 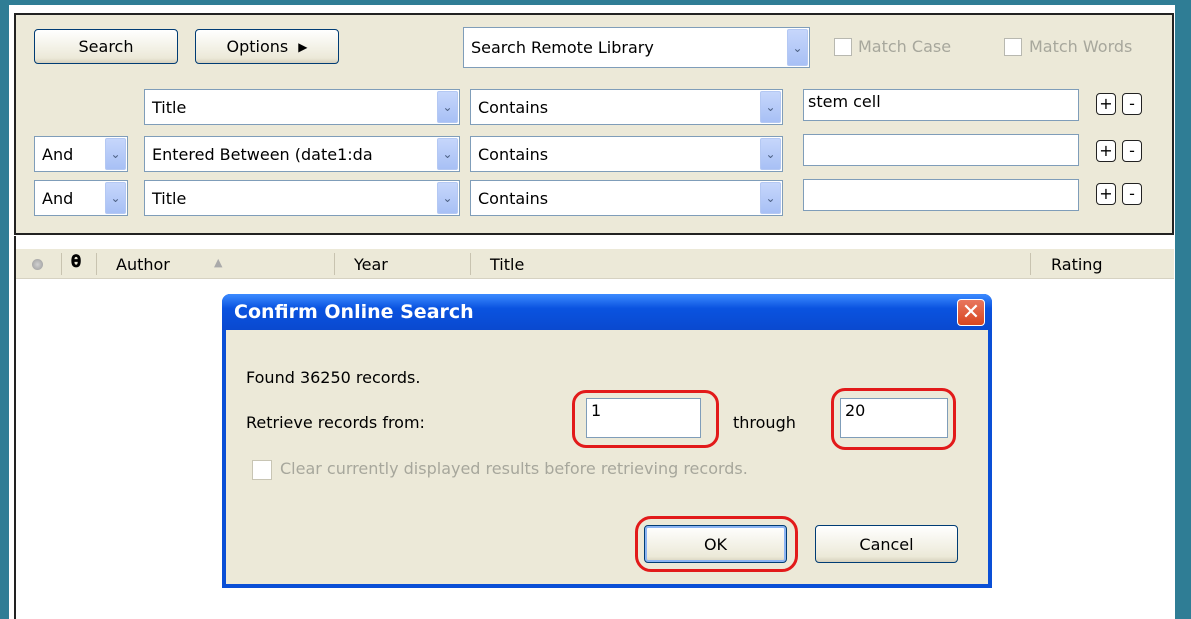 What do you see at coordinates (626, 198) in the screenshot?
I see `criteria-operator-select-3: Contains ⌄` at bounding box center [626, 198].